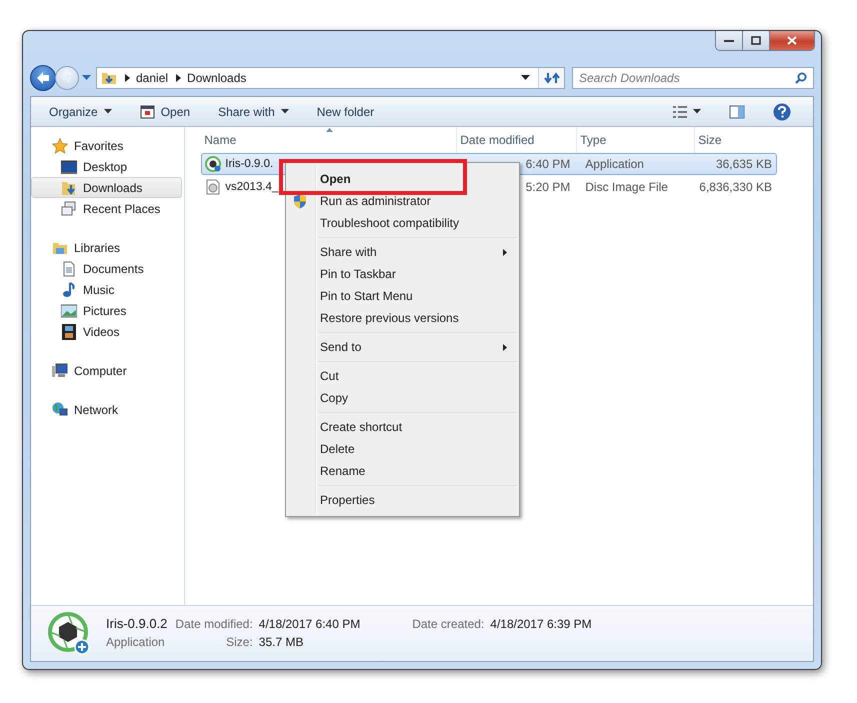 The width and height of the screenshot is (857, 703). What do you see at coordinates (402, 427) in the screenshot?
I see `menu-item: Create shortcut` at bounding box center [402, 427].